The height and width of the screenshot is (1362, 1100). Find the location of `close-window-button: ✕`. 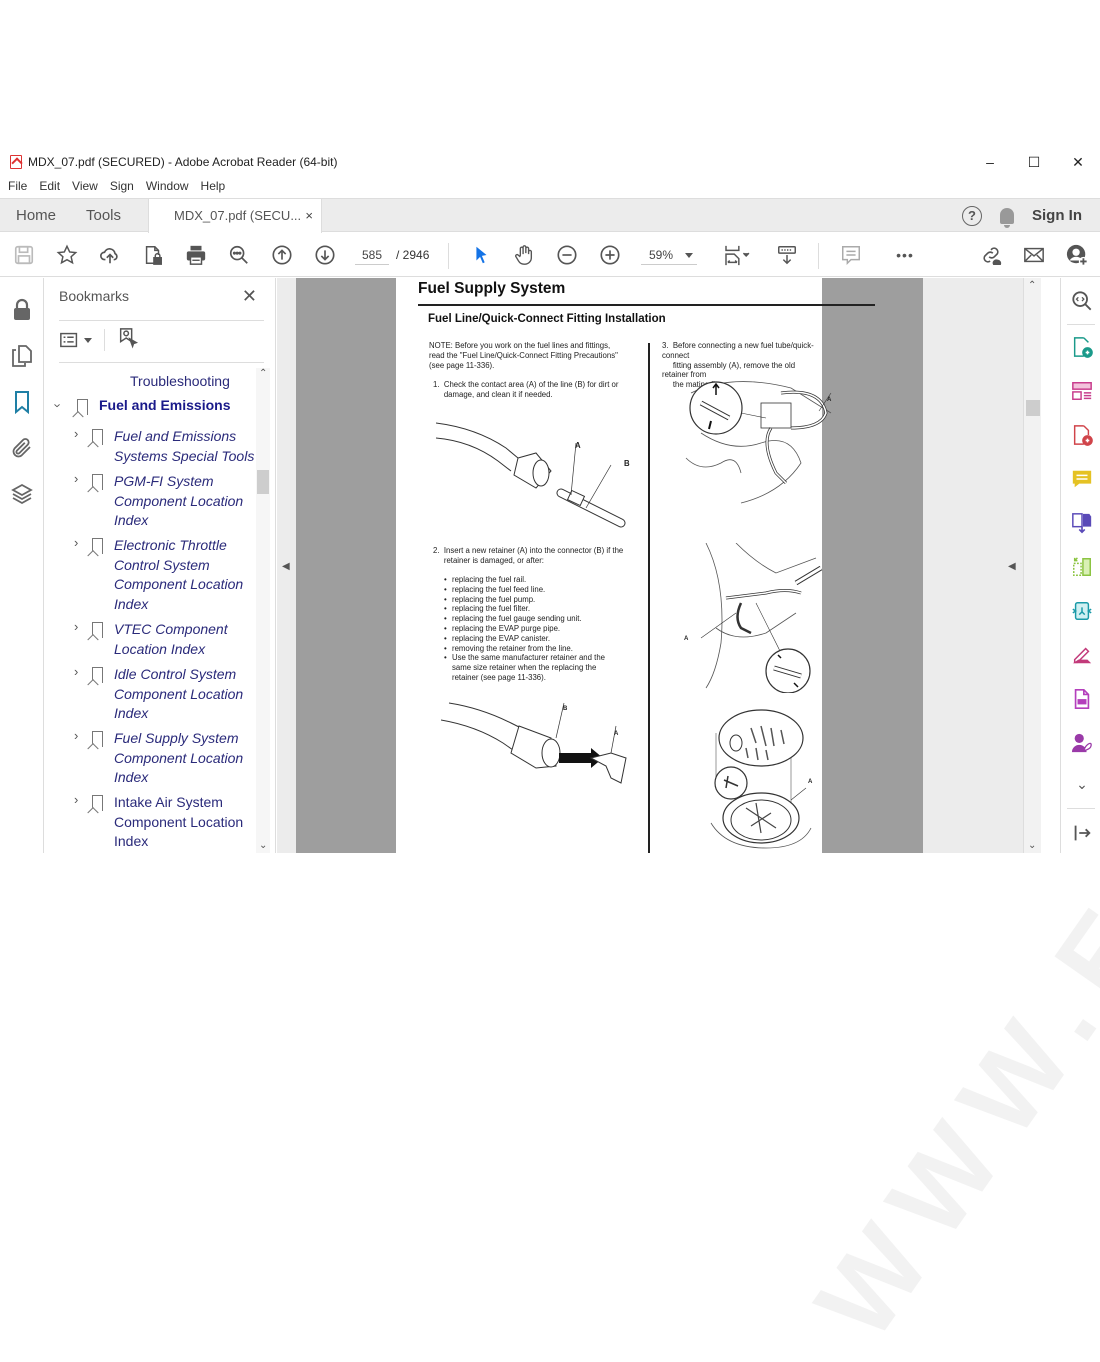

close-window-button: ✕ is located at coordinates (1078, 162).